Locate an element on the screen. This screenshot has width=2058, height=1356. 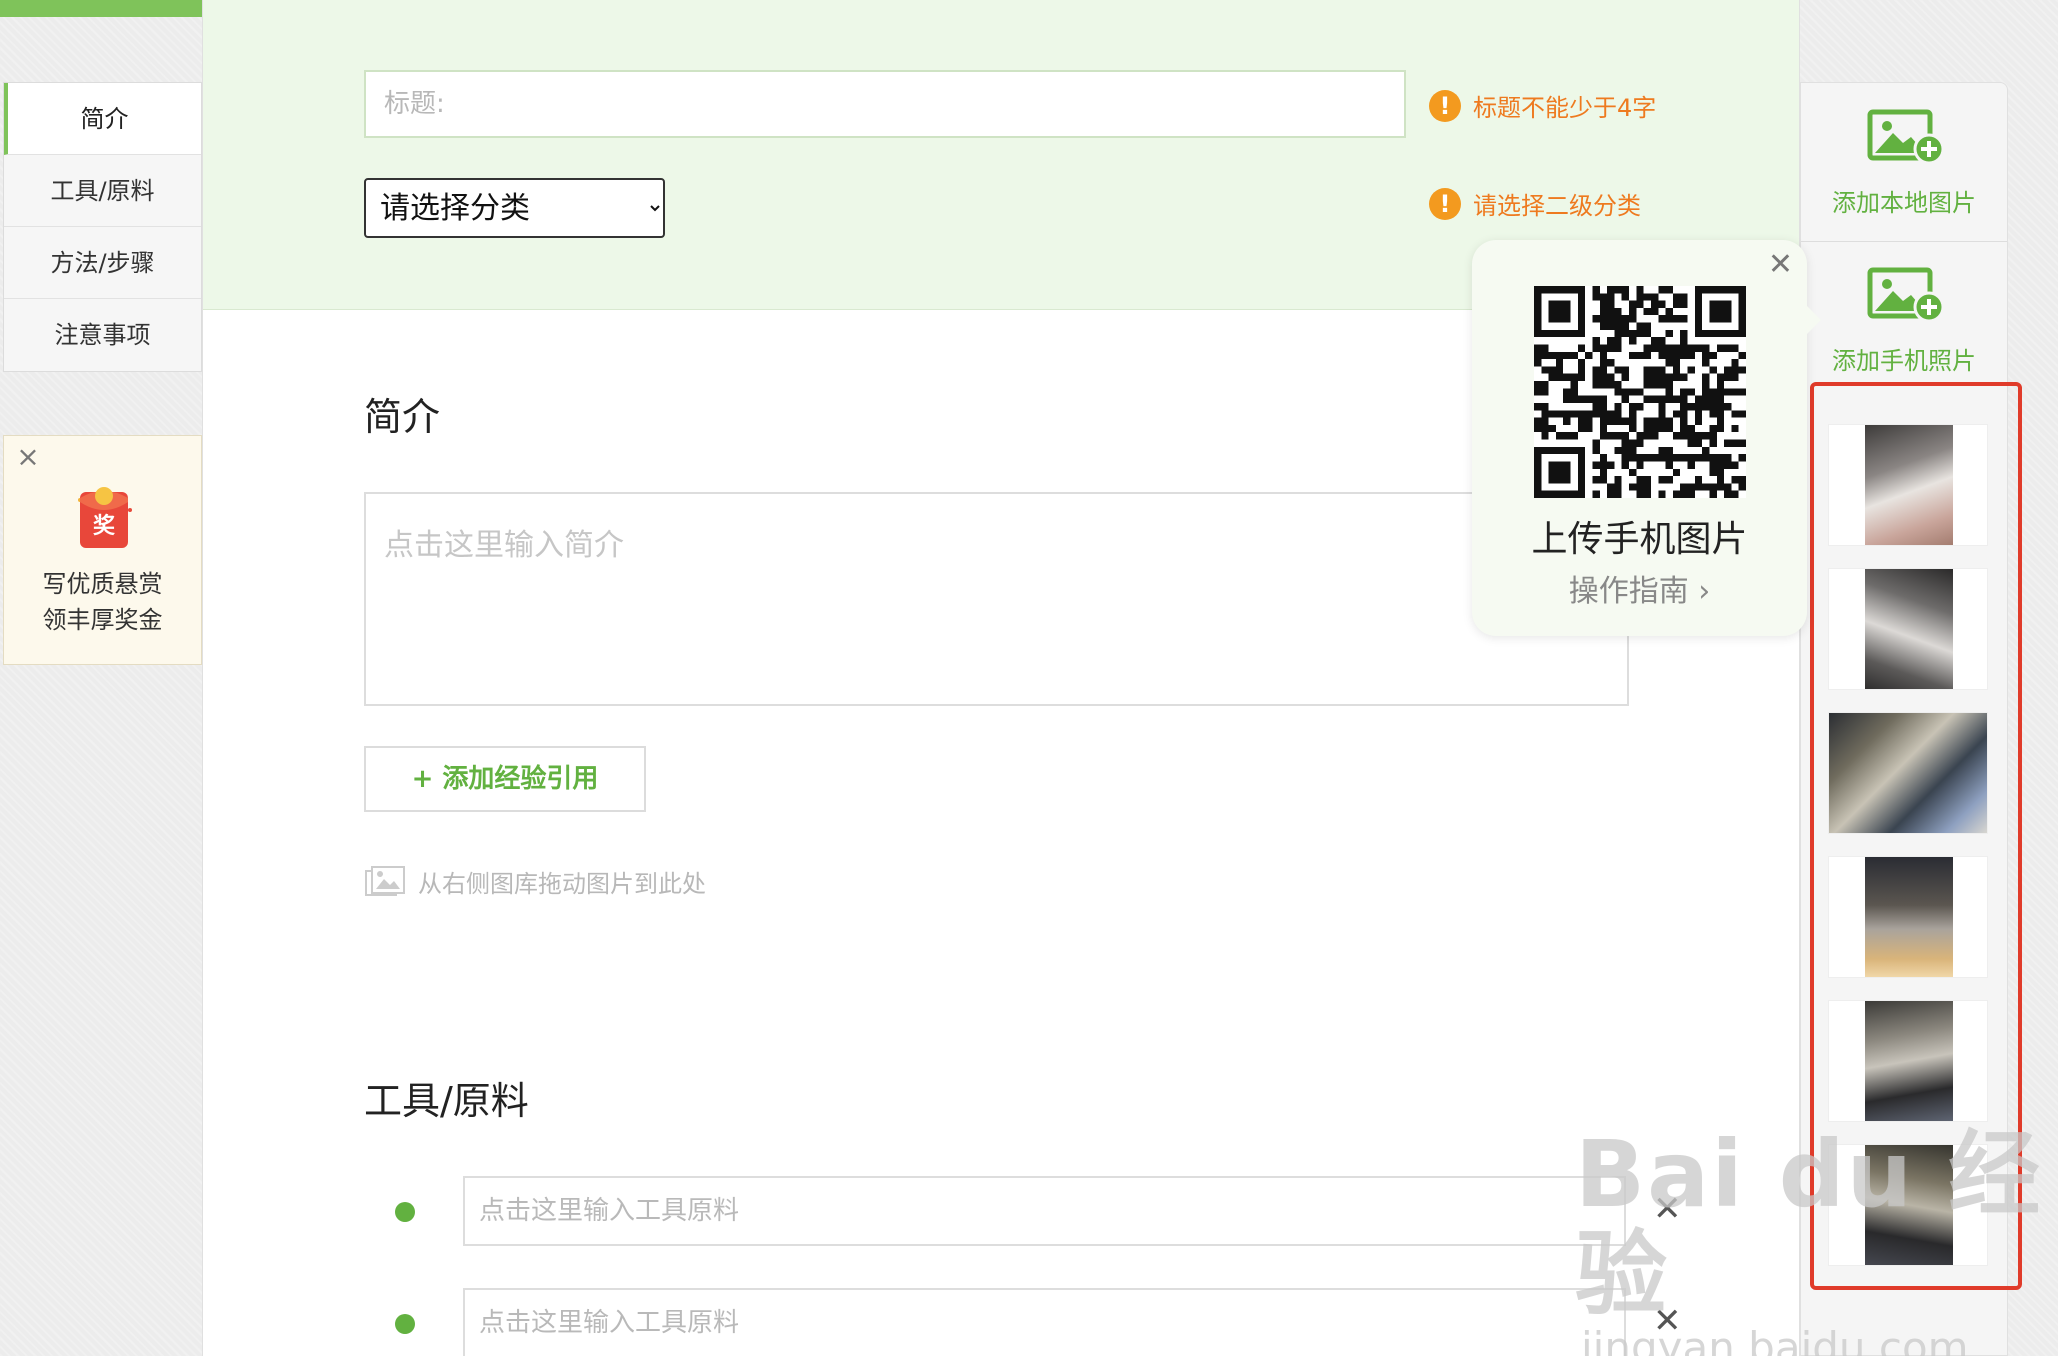
add-local-image-button: 添加本地图片 is located at coordinates (1904, 162).